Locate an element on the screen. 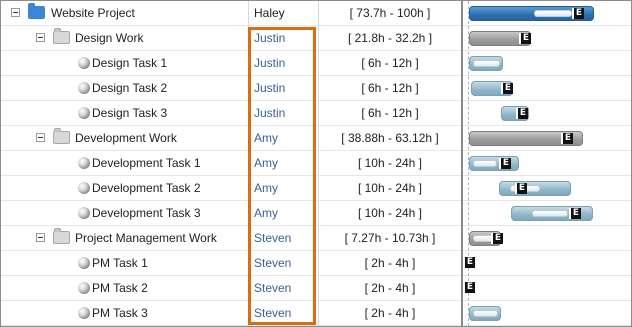  task-name-cell: Website Project is located at coordinates (125, 13).